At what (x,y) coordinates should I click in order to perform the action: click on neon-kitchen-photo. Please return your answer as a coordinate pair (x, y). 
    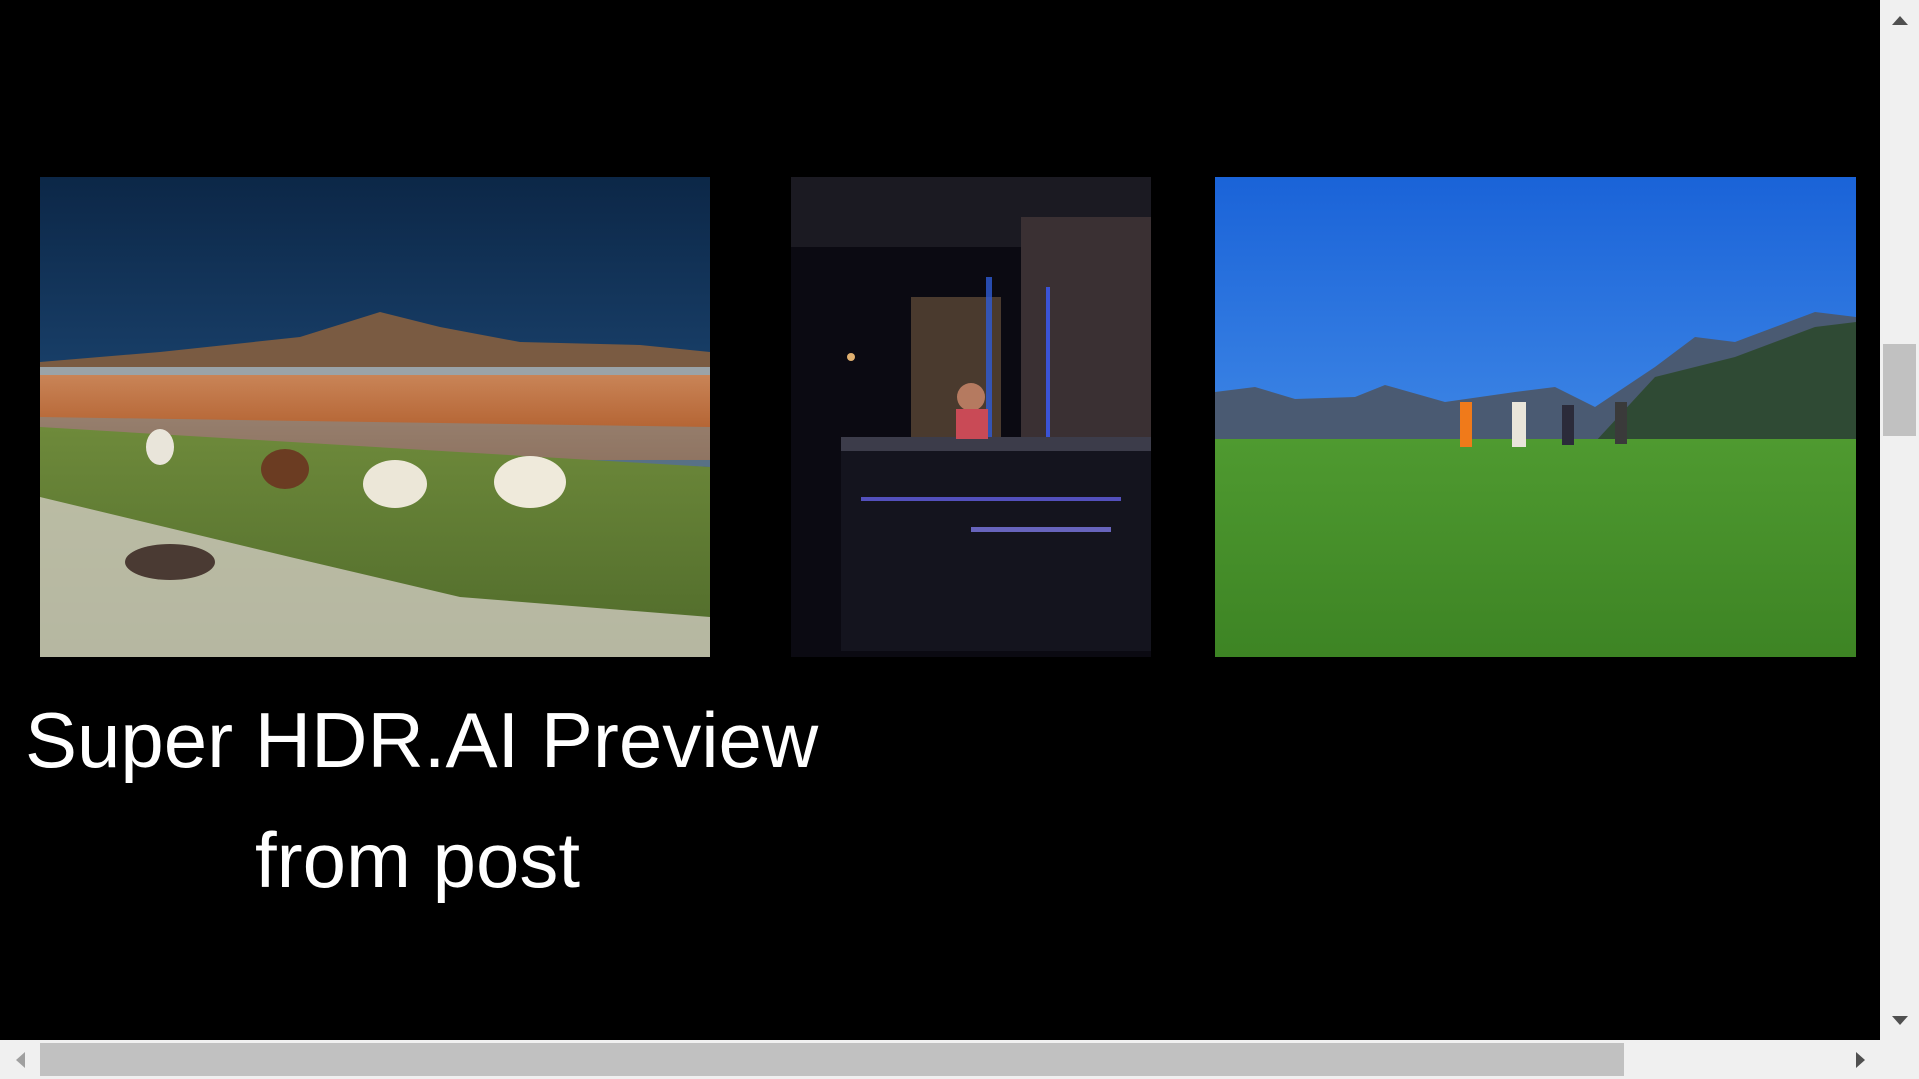
    Looking at the image, I should click on (971, 417).